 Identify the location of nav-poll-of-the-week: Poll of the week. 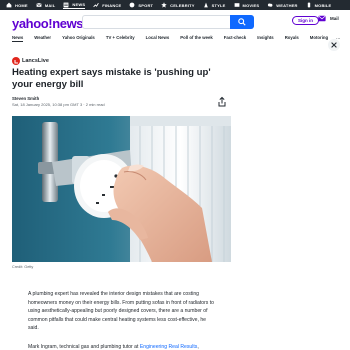
(196, 38).